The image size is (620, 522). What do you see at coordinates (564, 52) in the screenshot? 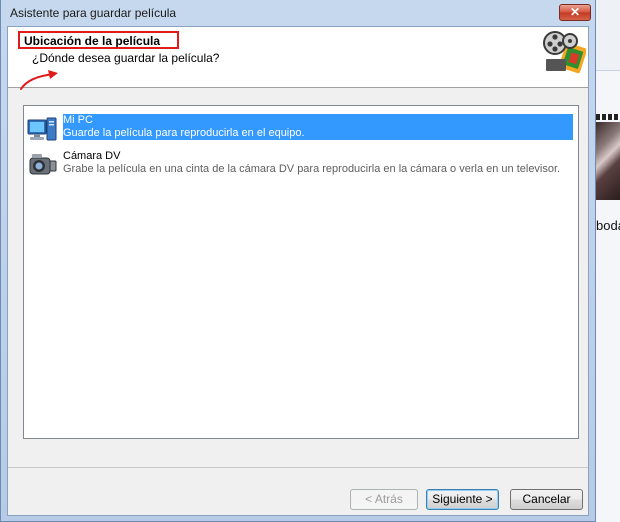
I see `movie-reel-icon` at bounding box center [564, 52].